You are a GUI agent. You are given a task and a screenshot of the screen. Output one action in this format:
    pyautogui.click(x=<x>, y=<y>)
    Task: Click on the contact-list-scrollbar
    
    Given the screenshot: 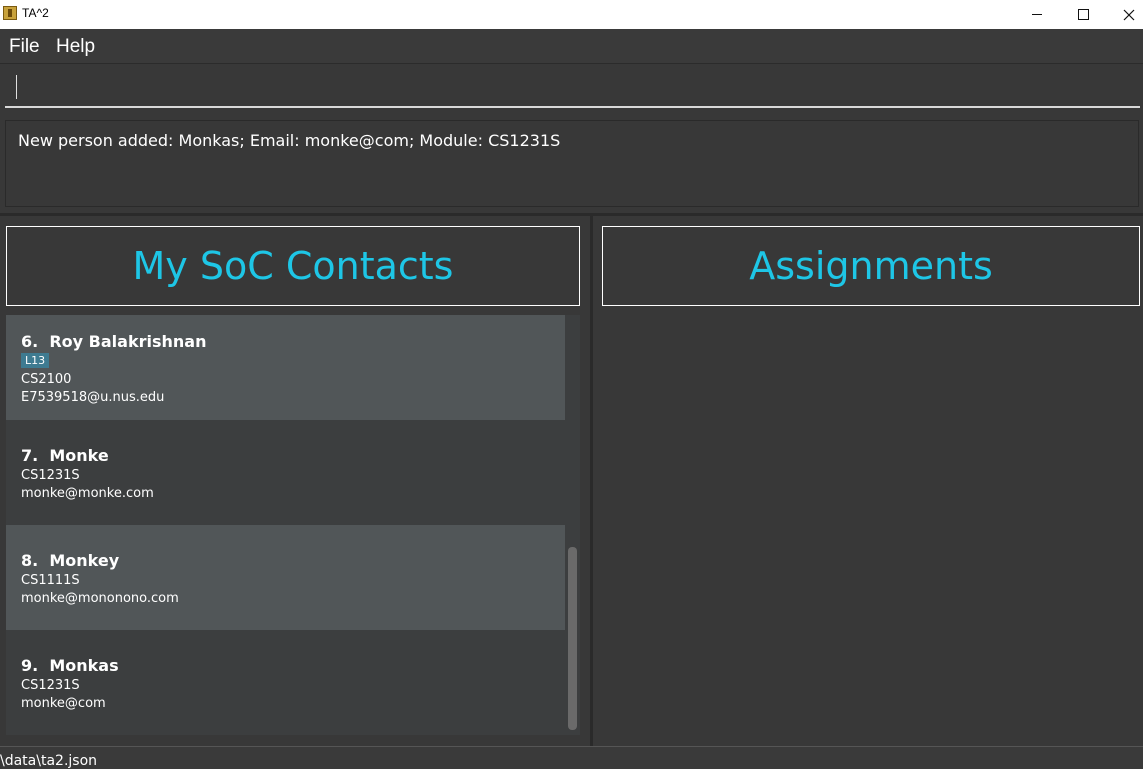 What is the action you would take?
    pyautogui.click(x=572, y=525)
    